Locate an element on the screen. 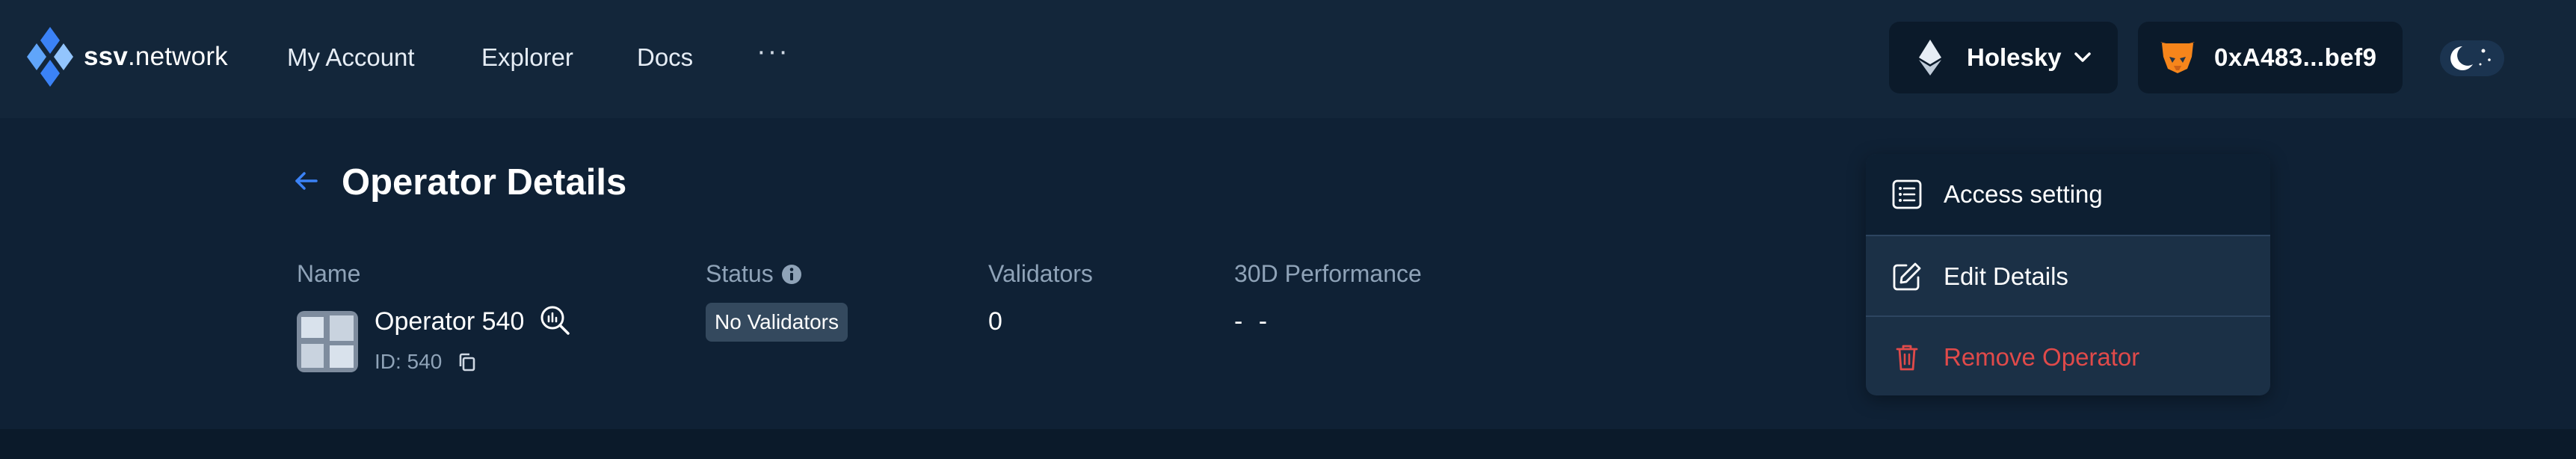  ssv-logo-icon is located at coordinates (50, 57).